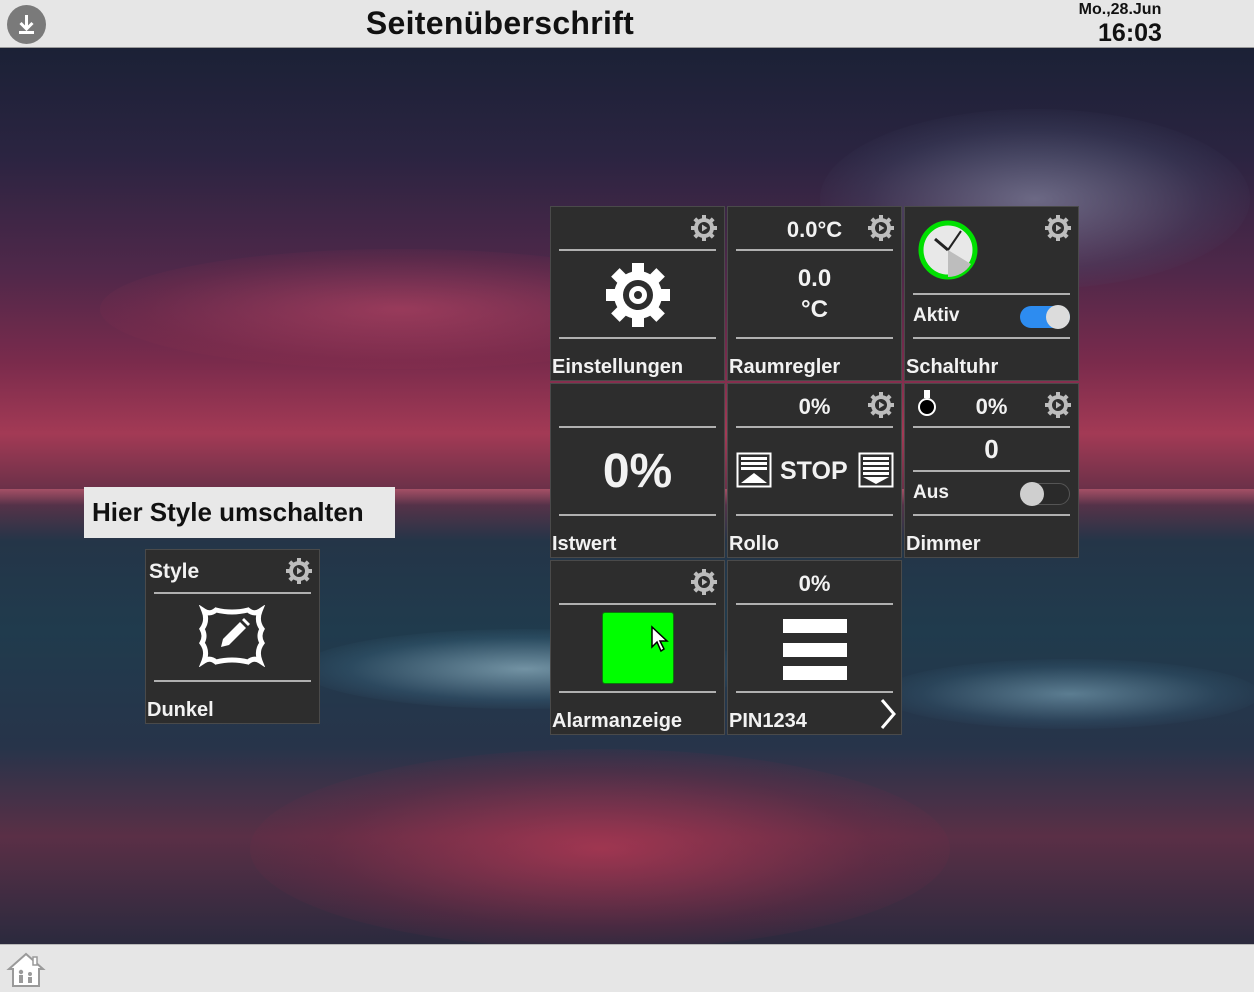  I want to click on download-icon, so click(26, 24).